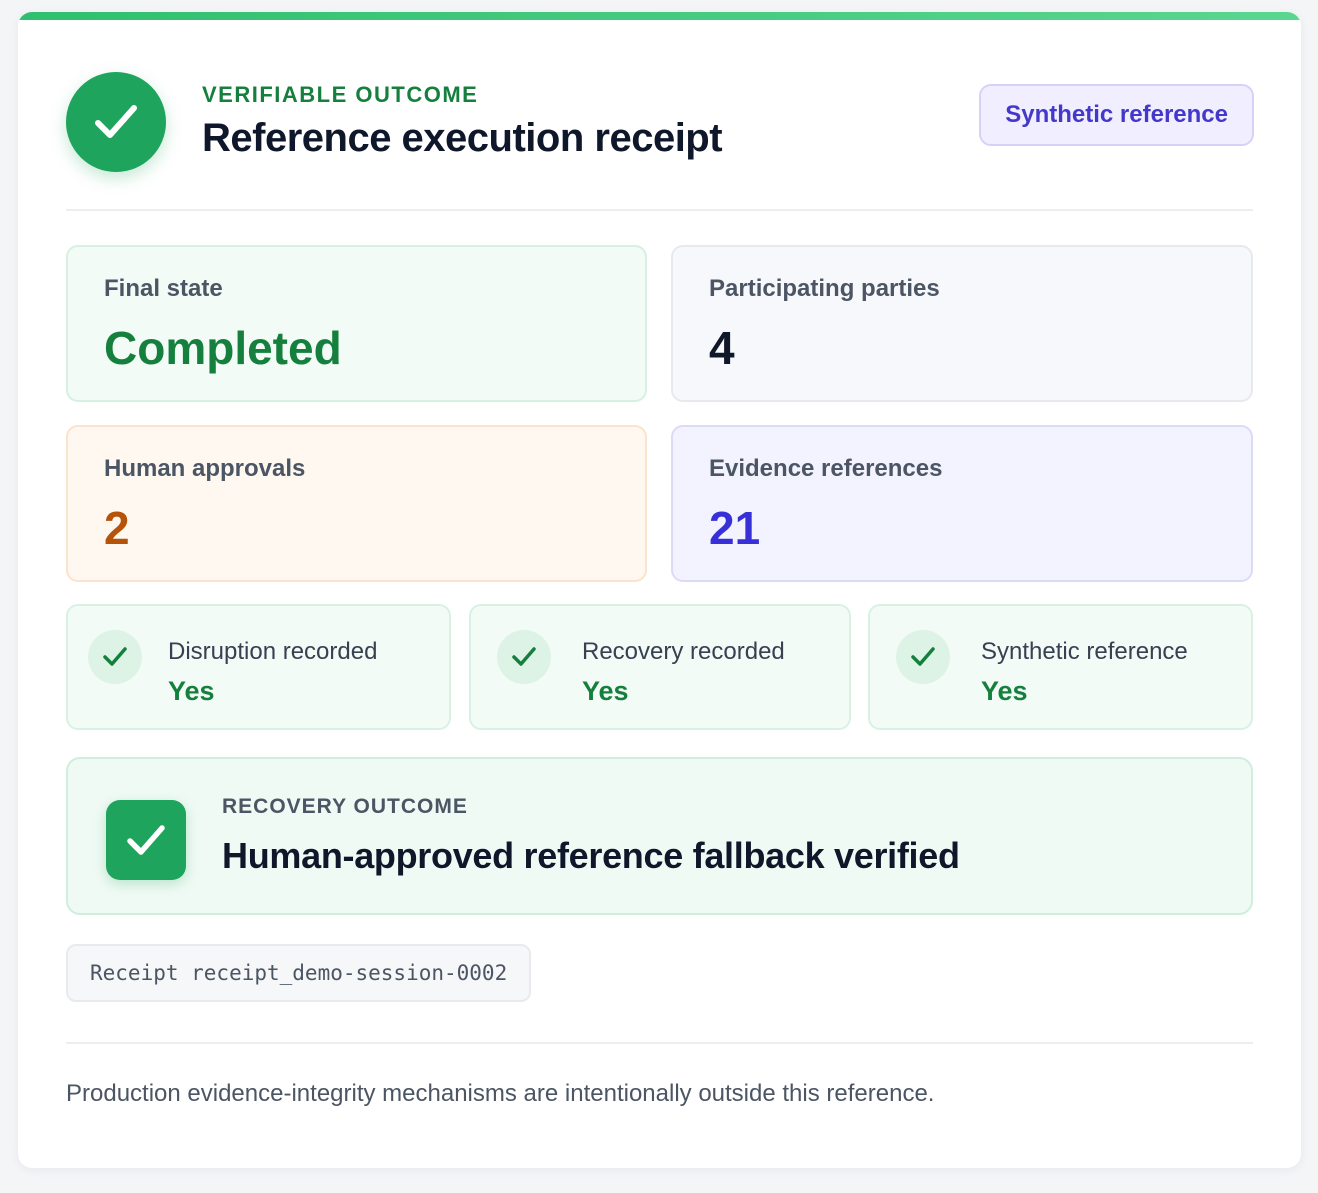 The height and width of the screenshot is (1193, 1318). Describe the element at coordinates (462, 138) in the screenshot. I see `page-title: Reference execution receipt` at that location.